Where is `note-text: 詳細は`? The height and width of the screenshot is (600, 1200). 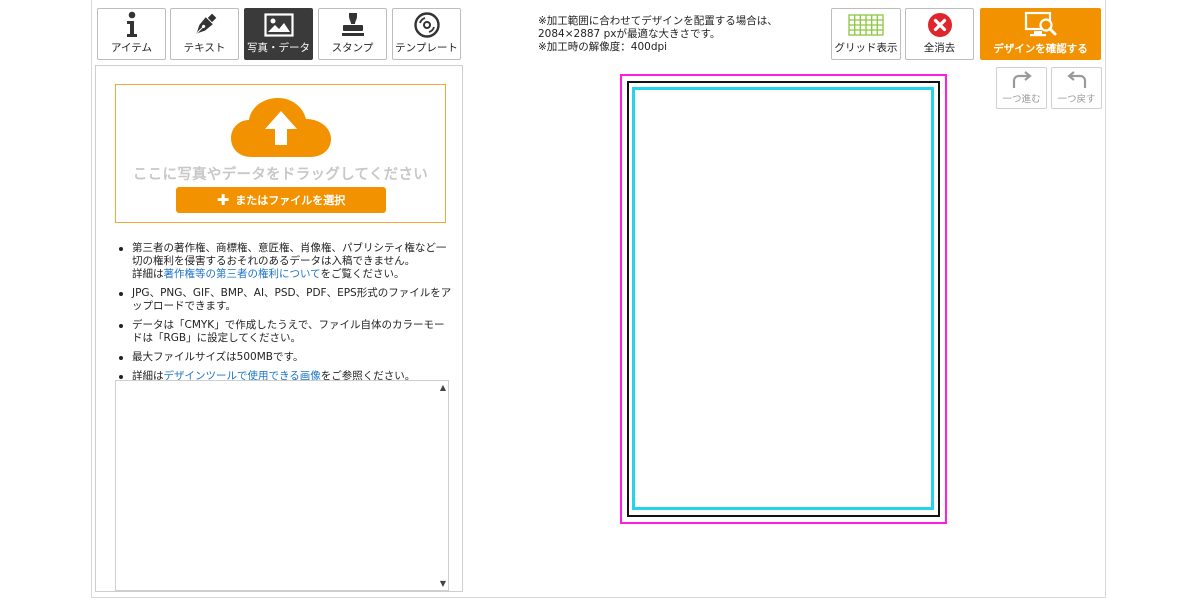
note-text: 詳細は is located at coordinates (148, 274).